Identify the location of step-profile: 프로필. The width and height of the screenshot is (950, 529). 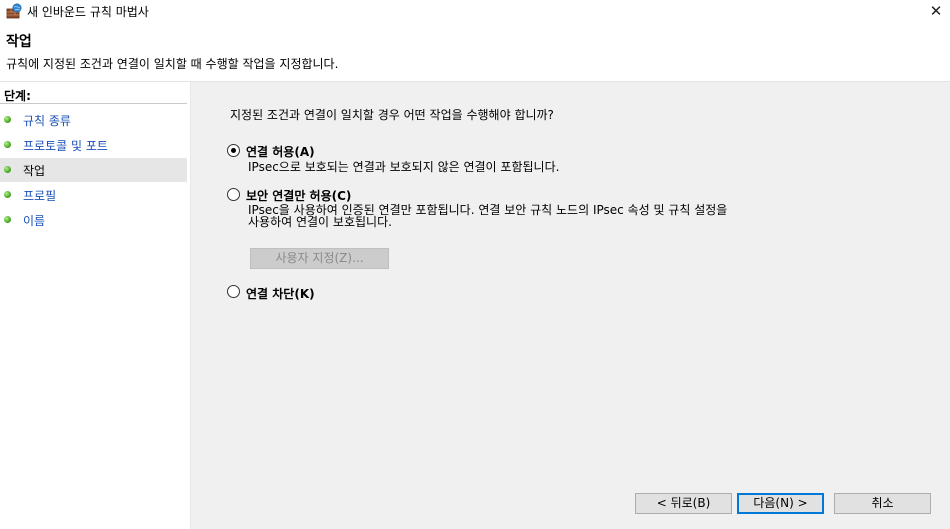
(93, 195).